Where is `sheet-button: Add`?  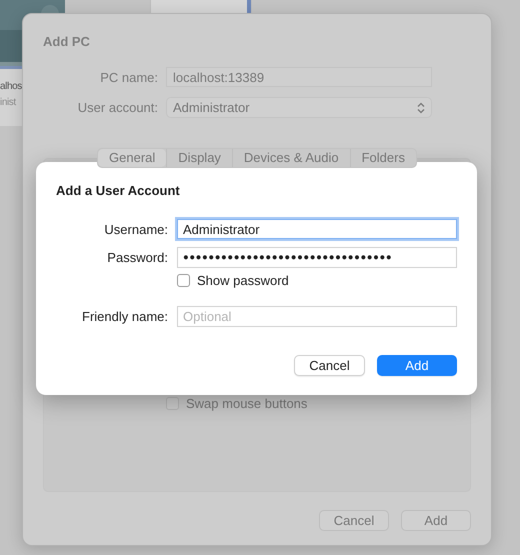
sheet-button: Add is located at coordinates (436, 520).